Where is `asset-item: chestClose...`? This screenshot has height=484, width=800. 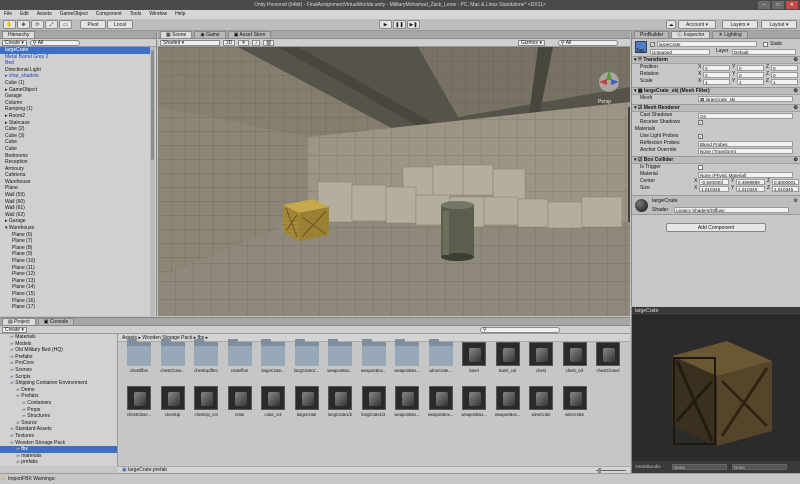 asset-item: chestClose... is located at coordinates (173, 360).